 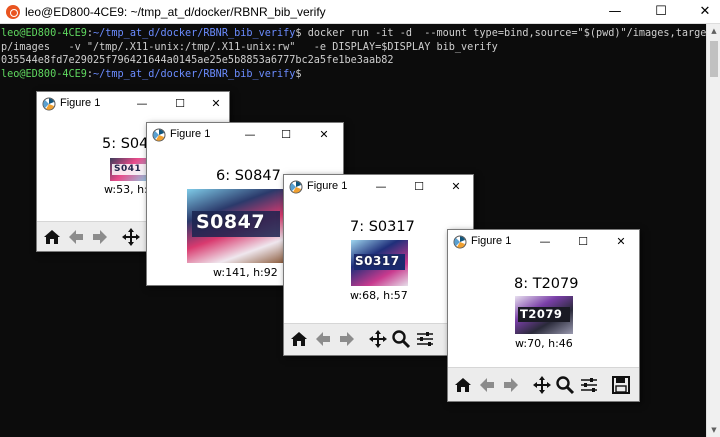 I want to click on image-size-caption: w:70, h:46, so click(x=544, y=343).